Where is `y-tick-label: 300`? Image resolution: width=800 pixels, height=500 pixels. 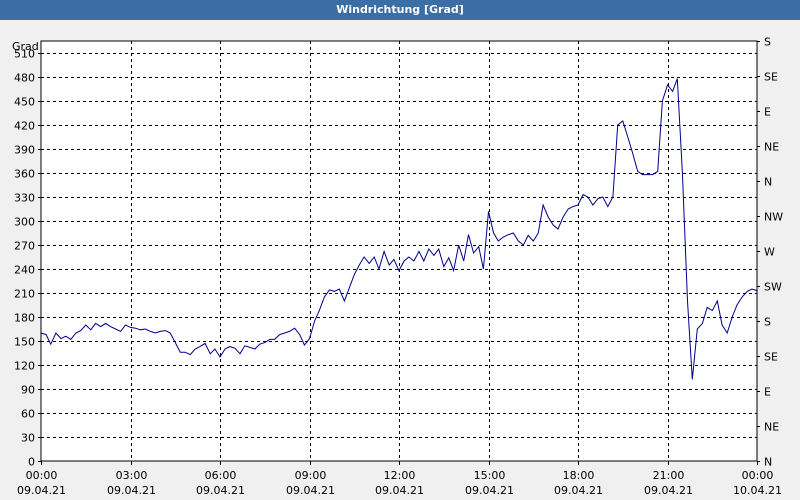
y-tick-label: 300 is located at coordinates (24, 222).